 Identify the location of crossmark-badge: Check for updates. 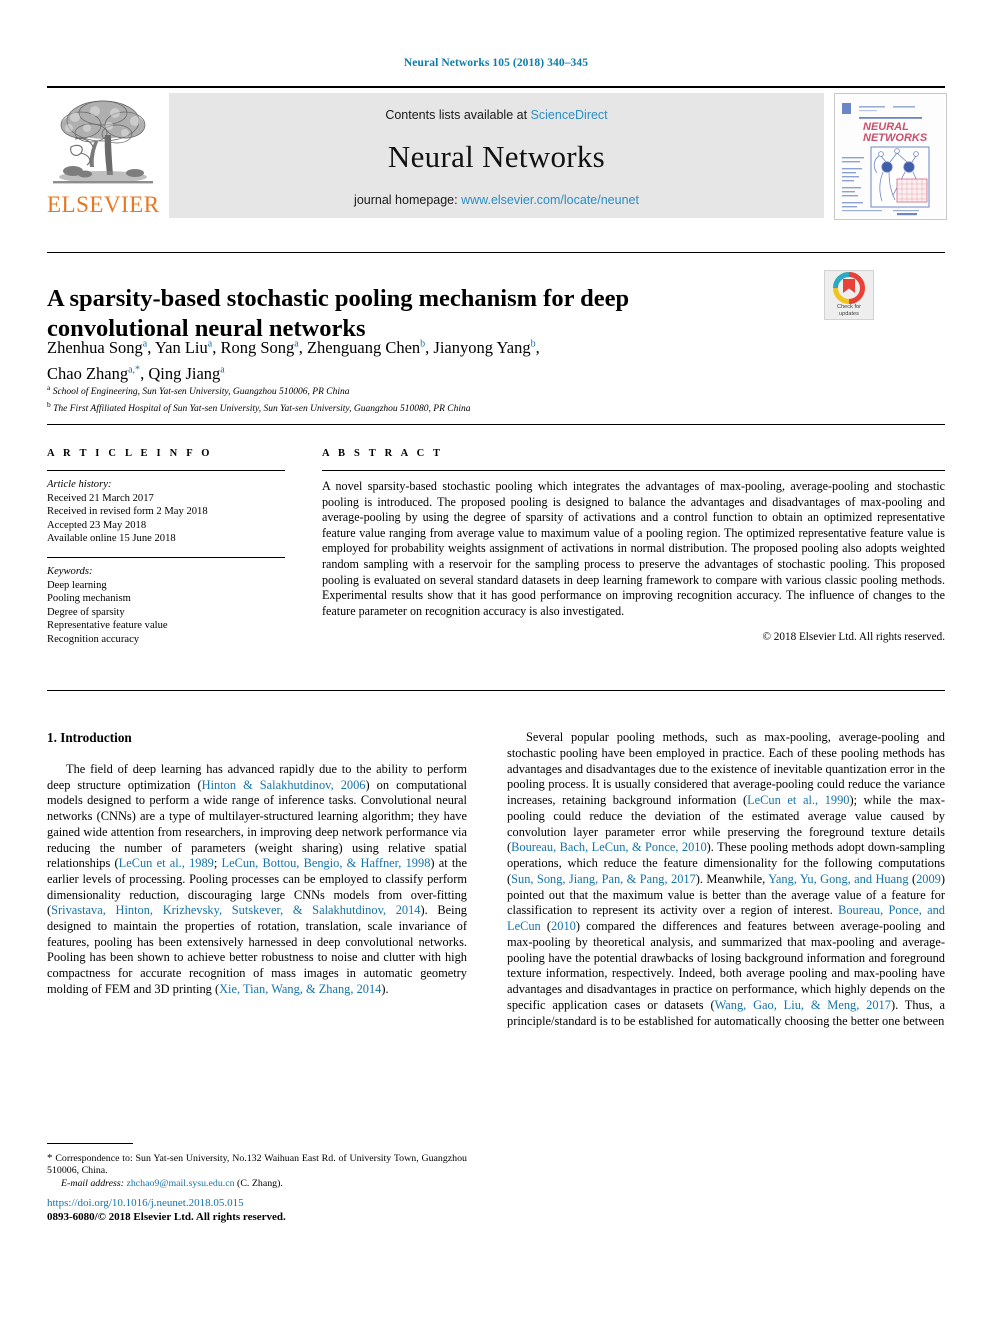
(849, 295).